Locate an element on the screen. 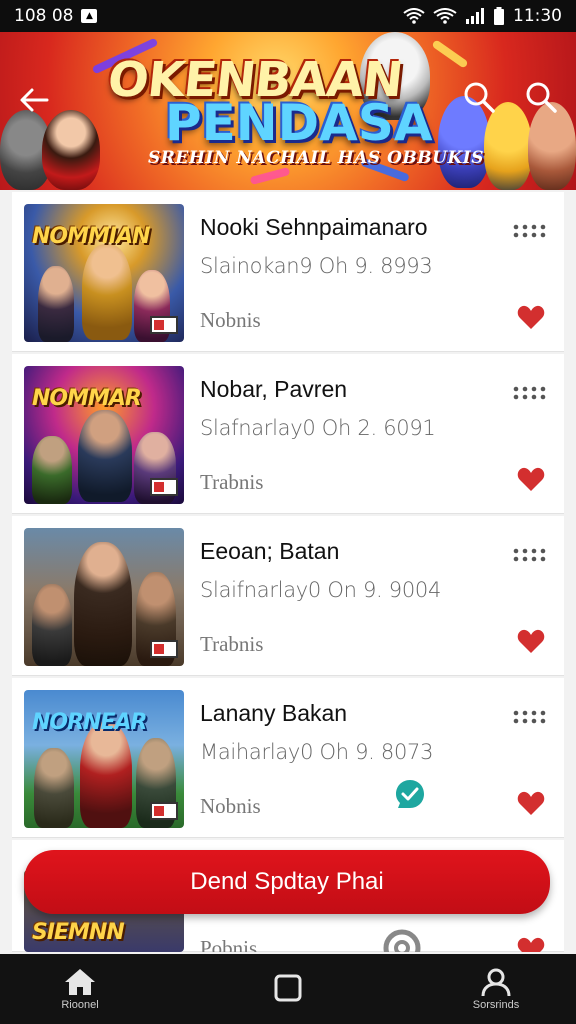  item-title: Nooki Sehnpaimanaro is located at coordinates (314, 227).